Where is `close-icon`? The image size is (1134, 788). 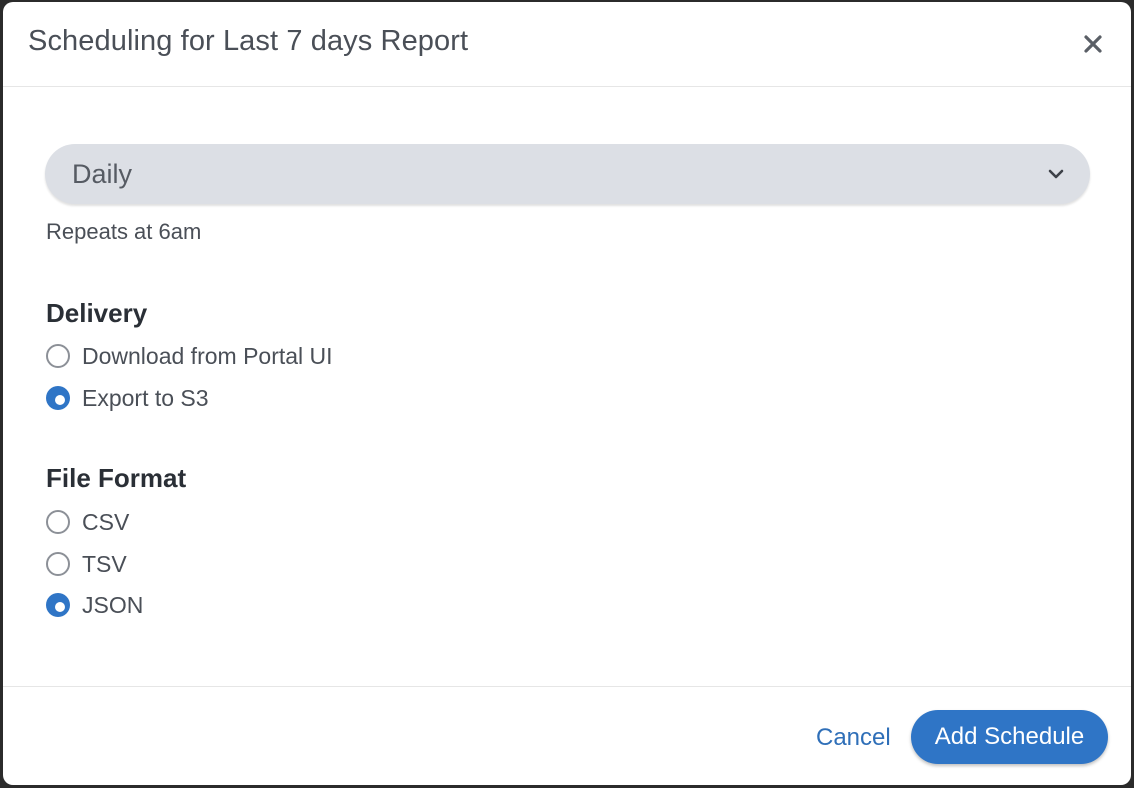
close-icon is located at coordinates (1093, 44).